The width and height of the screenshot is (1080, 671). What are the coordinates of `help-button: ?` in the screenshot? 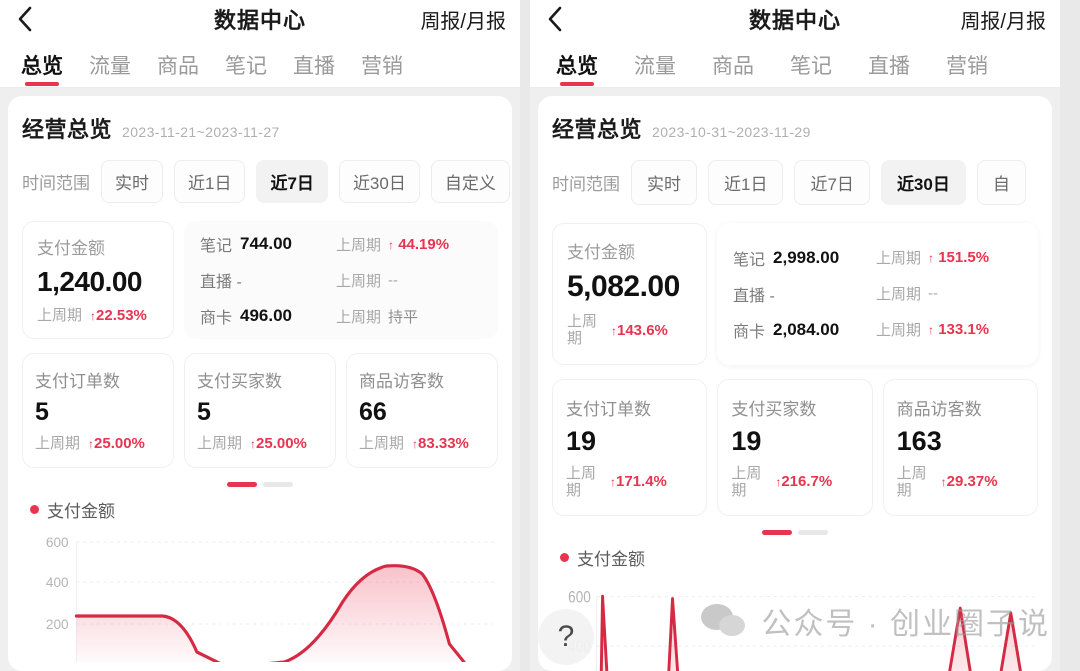 It's located at (566, 637).